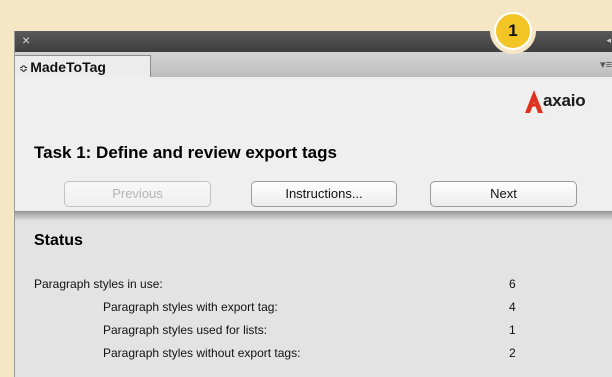 This screenshot has height=377, width=612. I want to click on status-row-label: Paragraph styles without export tags:, so click(202, 353).